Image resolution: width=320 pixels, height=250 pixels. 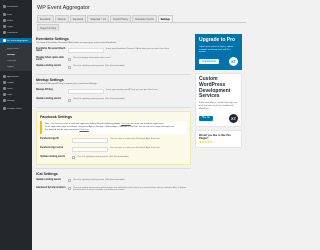 I want to click on tab-icalendar: iCalendar / .ics, so click(x=98, y=18).